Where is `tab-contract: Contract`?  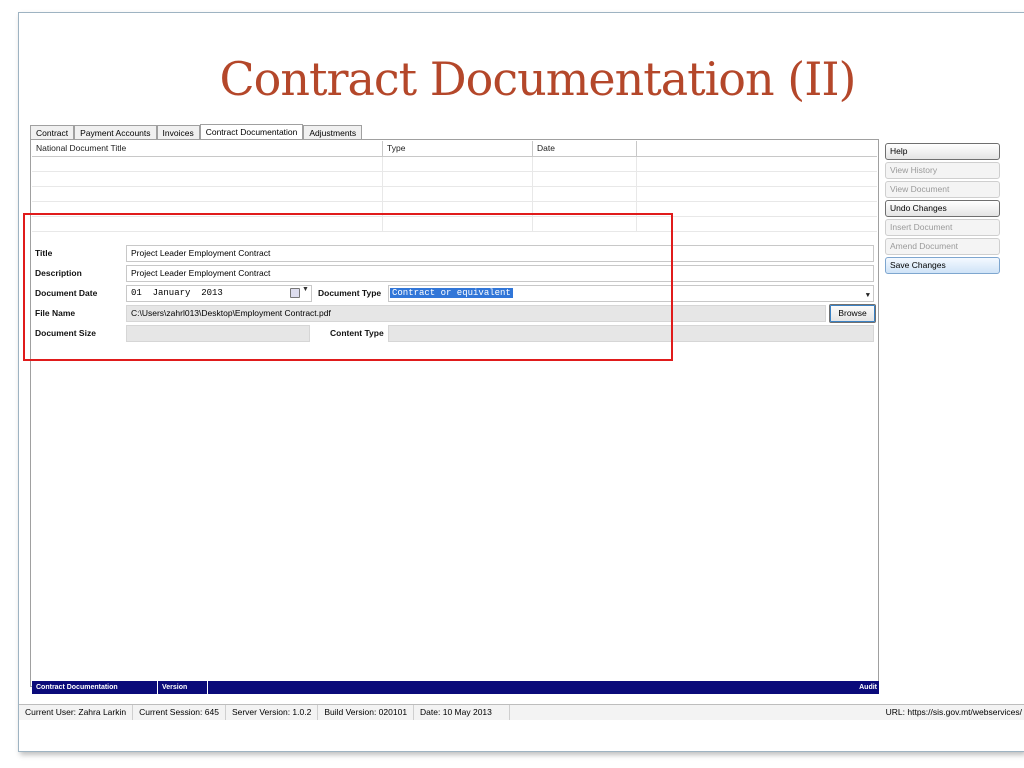 tab-contract: Contract is located at coordinates (52, 132).